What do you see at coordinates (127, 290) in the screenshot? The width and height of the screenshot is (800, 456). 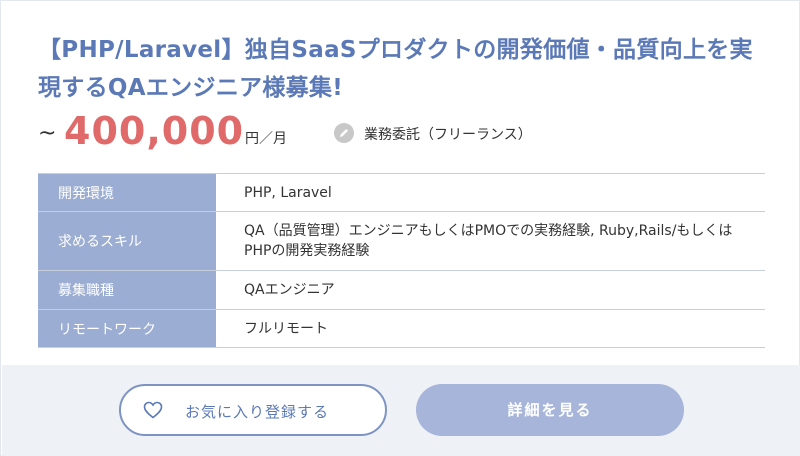 I see `row-label-position: 募集職種` at bounding box center [127, 290].